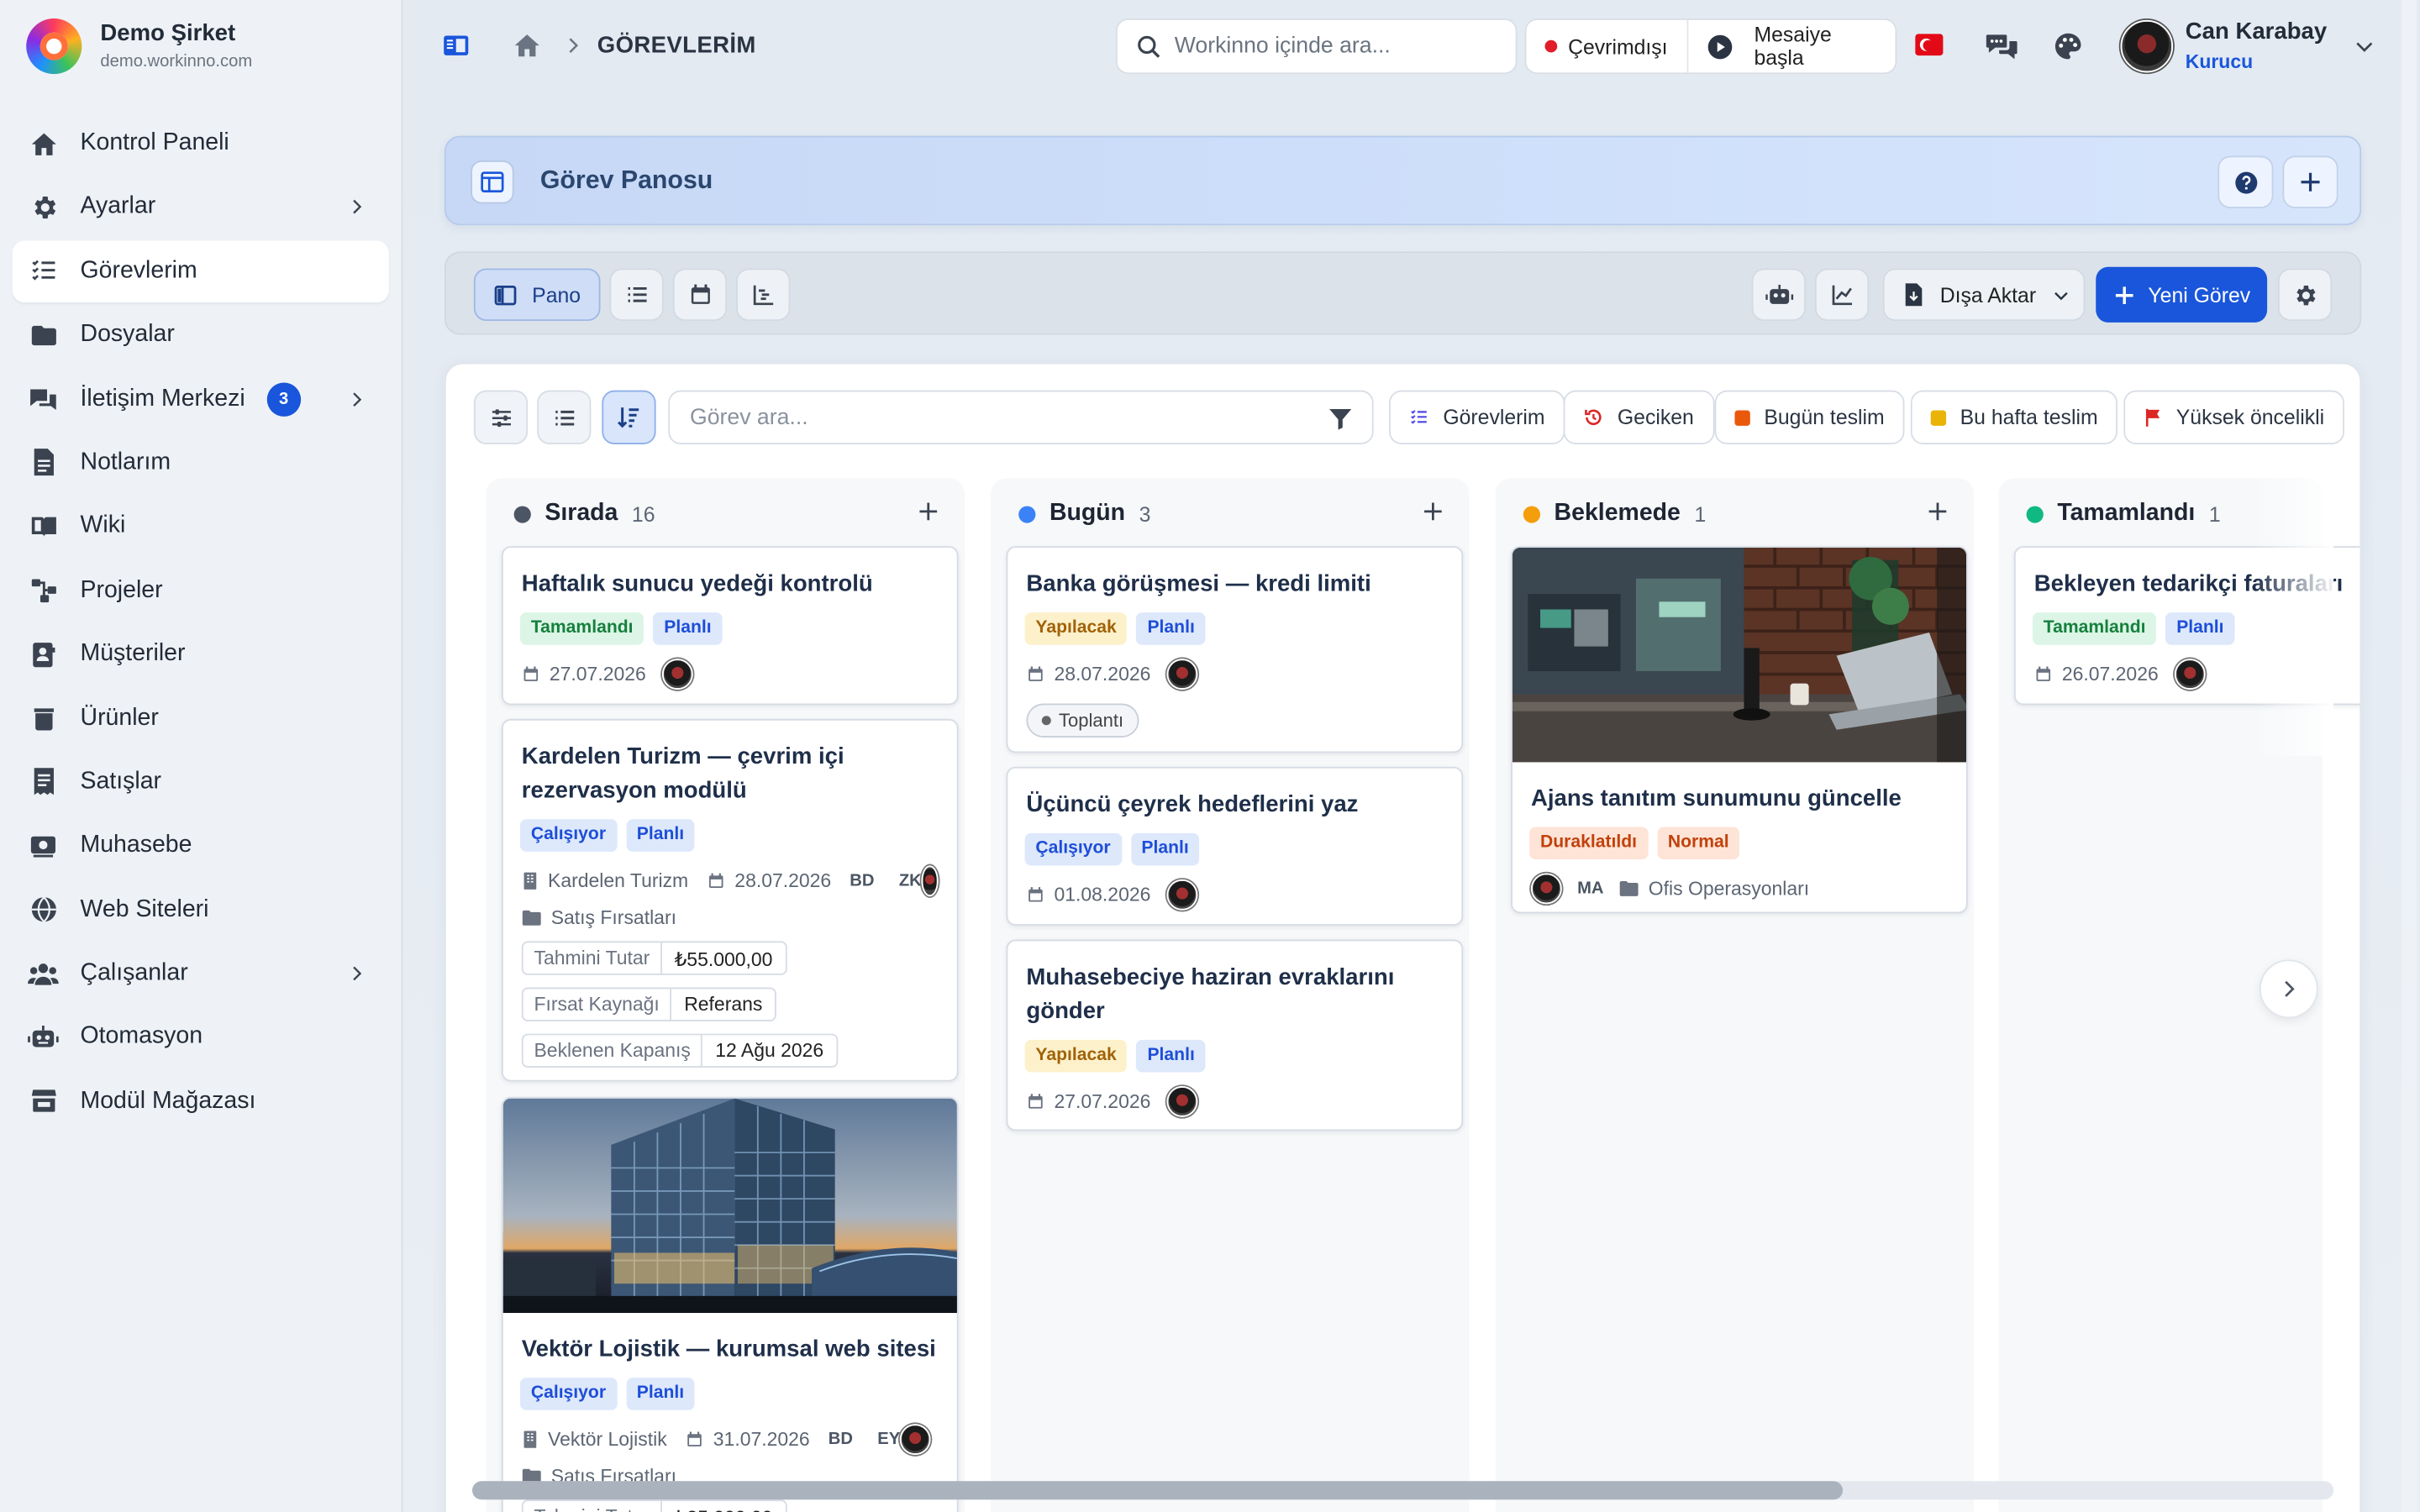 The height and width of the screenshot is (1512, 2420). I want to click on vertical-scrollbar, so click(2409, 756).